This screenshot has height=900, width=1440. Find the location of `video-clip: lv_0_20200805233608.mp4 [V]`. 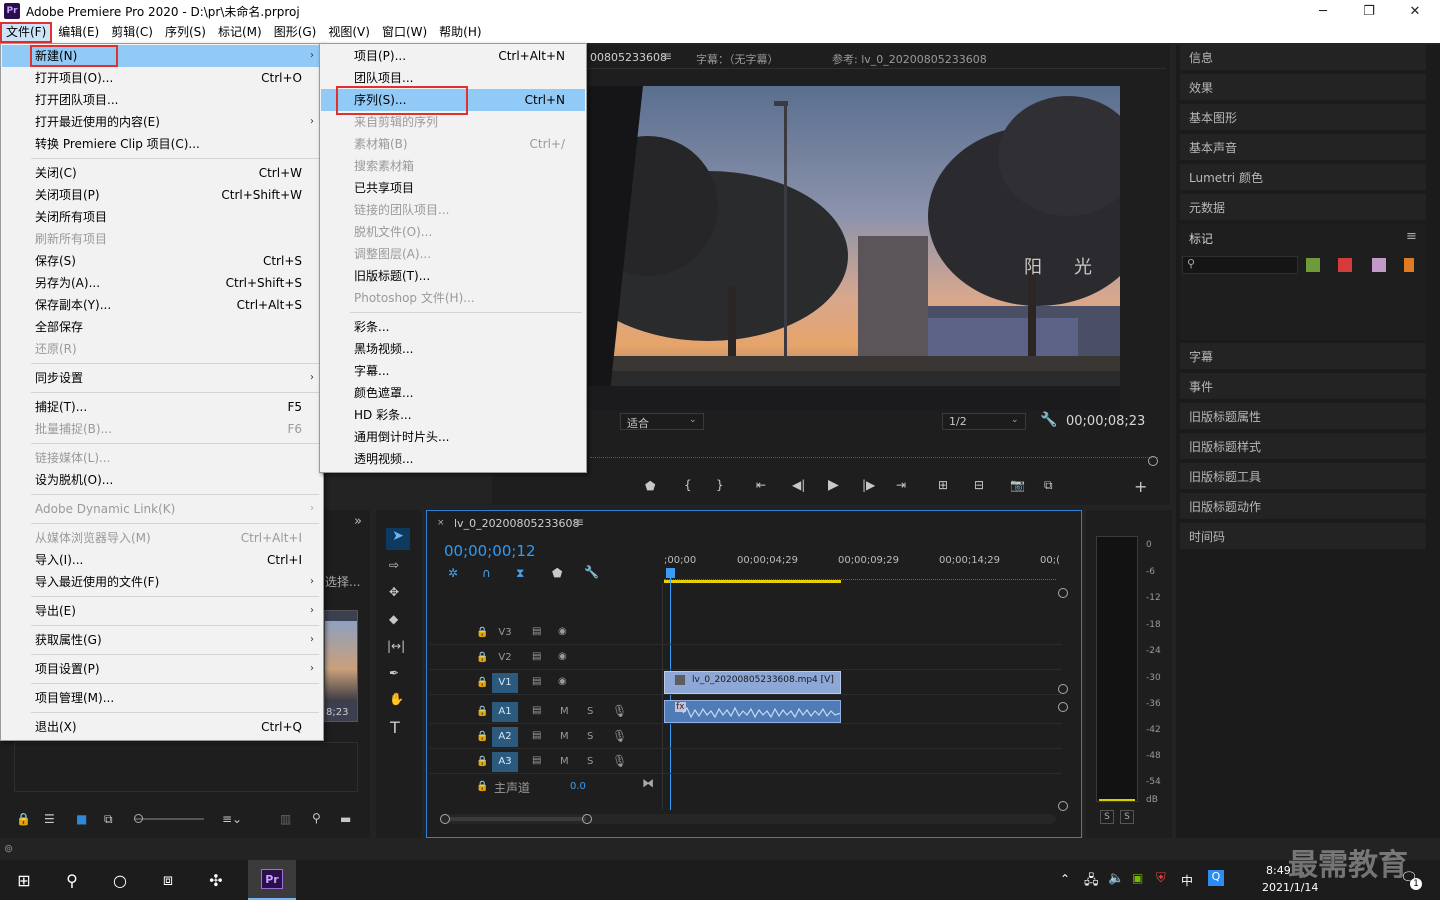

video-clip: lv_0_20200805233608.mp4 [V] is located at coordinates (752, 682).